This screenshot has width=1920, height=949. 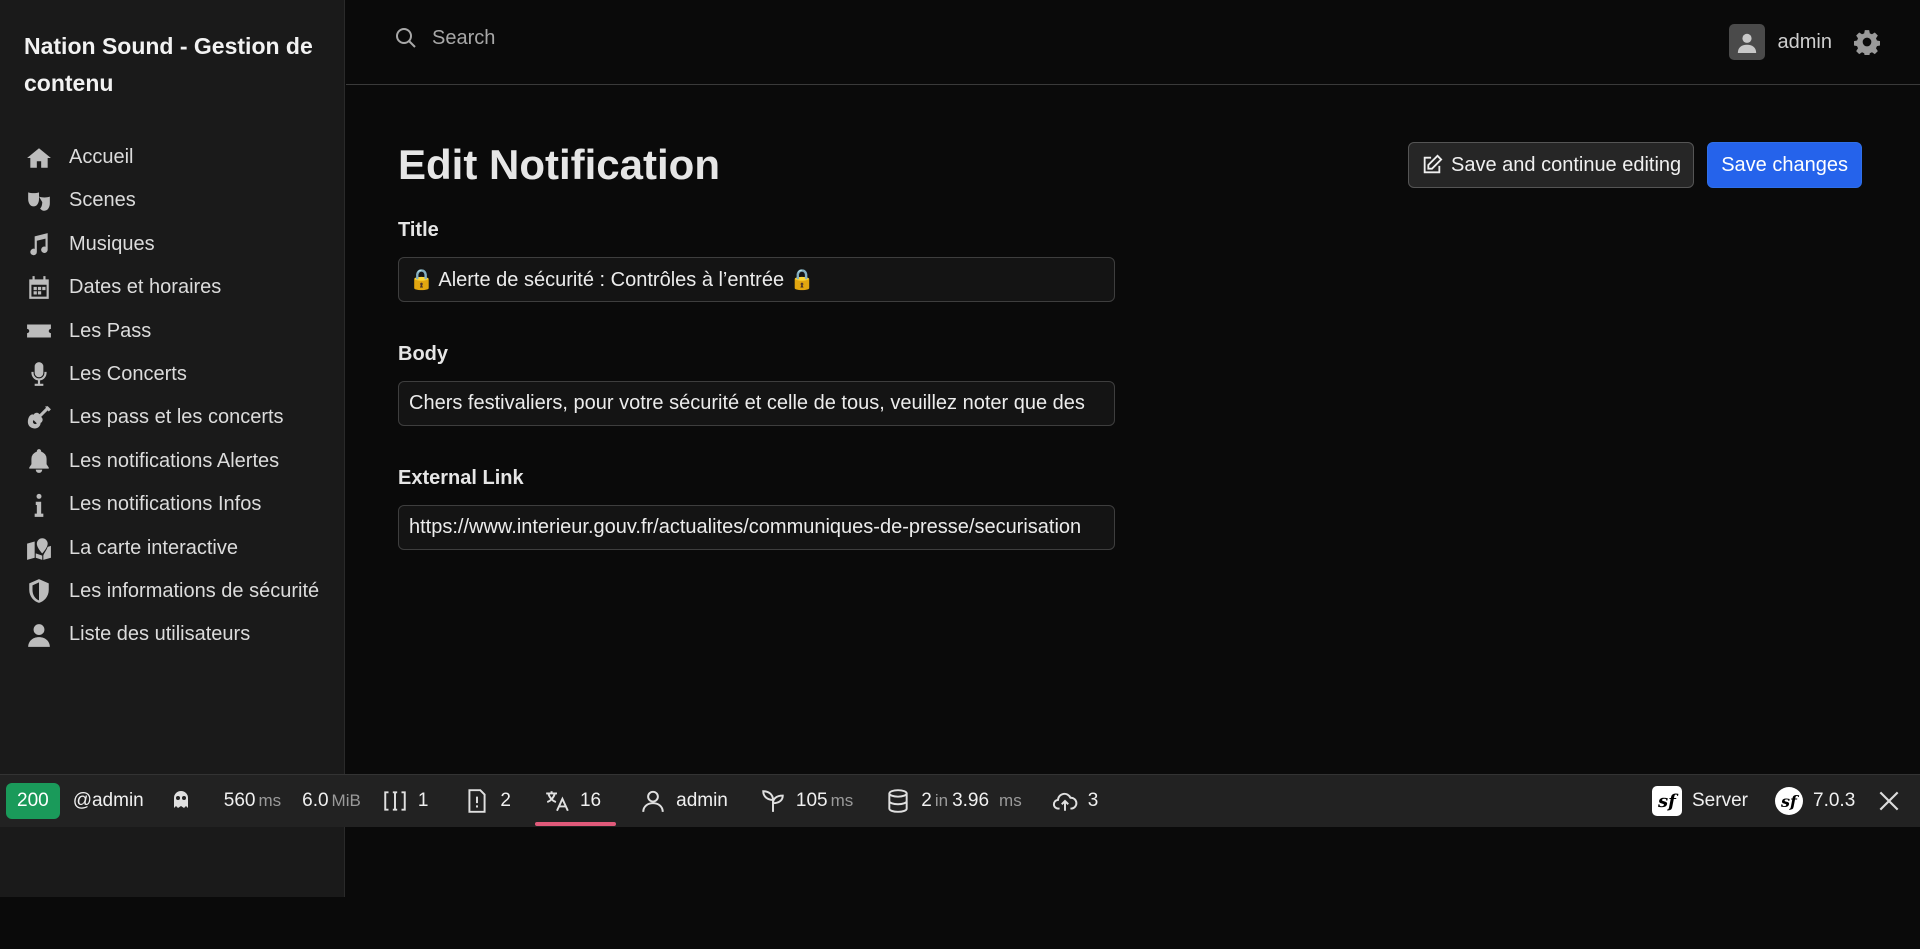 I want to click on sidebar-item-musiques: Musiques, so click(x=179, y=244).